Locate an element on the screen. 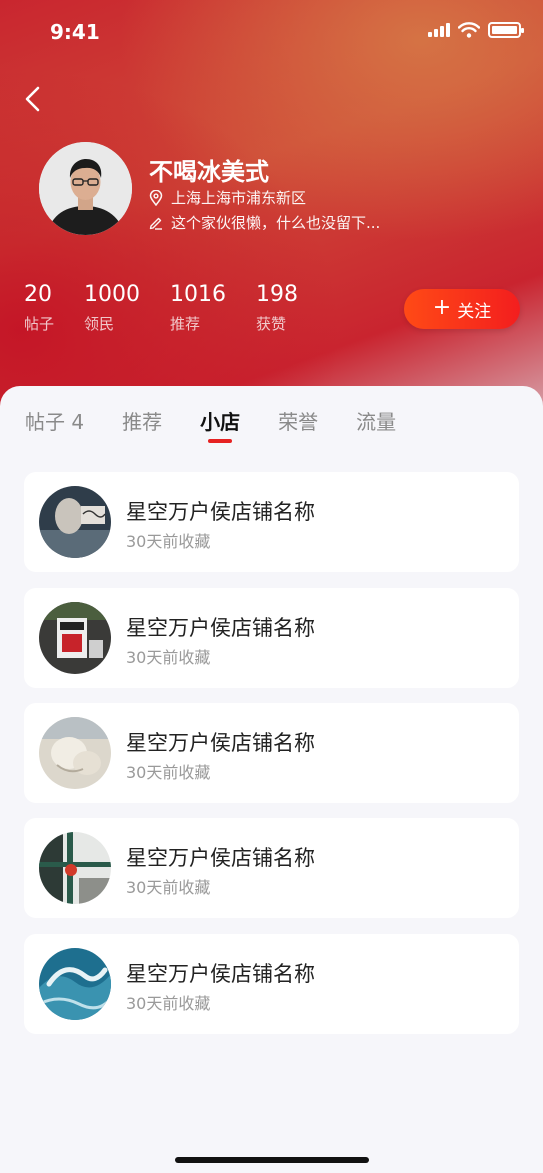 This screenshot has height=1173, width=543. wave-image-icon is located at coordinates (75, 984).